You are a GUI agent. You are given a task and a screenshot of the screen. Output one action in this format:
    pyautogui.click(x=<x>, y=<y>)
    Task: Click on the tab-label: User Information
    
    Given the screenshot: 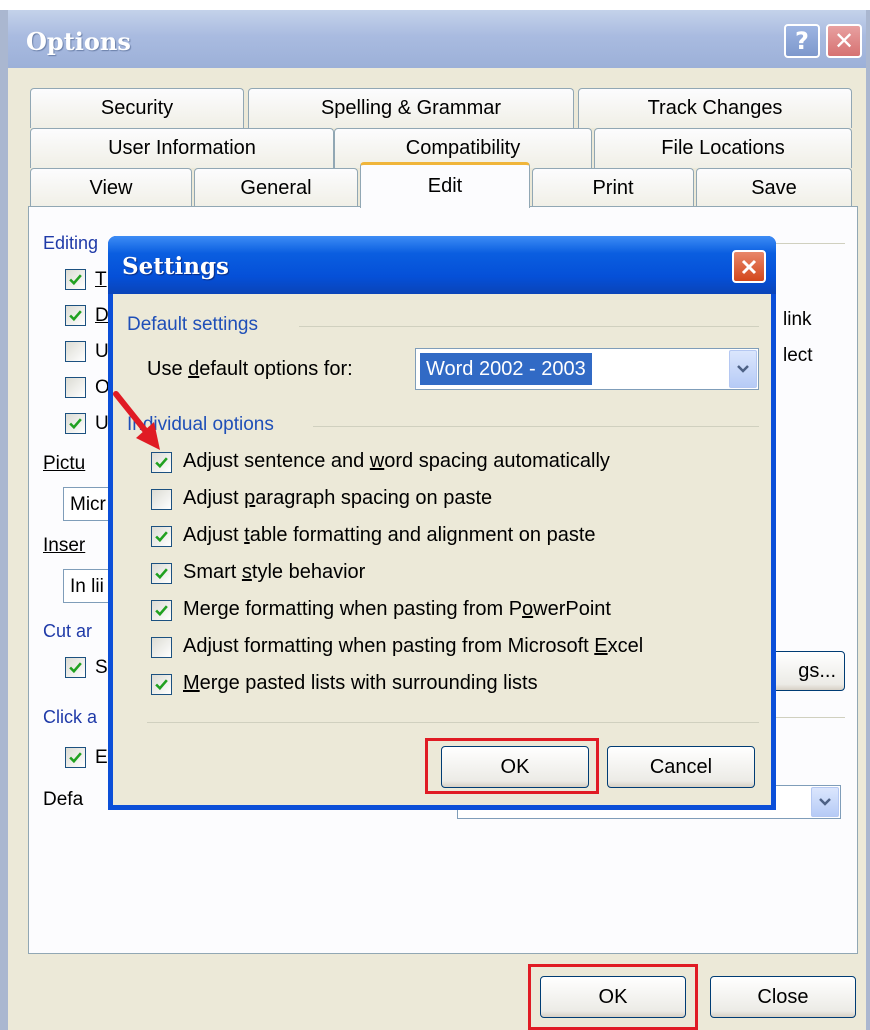 What is the action you would take?
    pyautogui.click(x=182, y=148)
    